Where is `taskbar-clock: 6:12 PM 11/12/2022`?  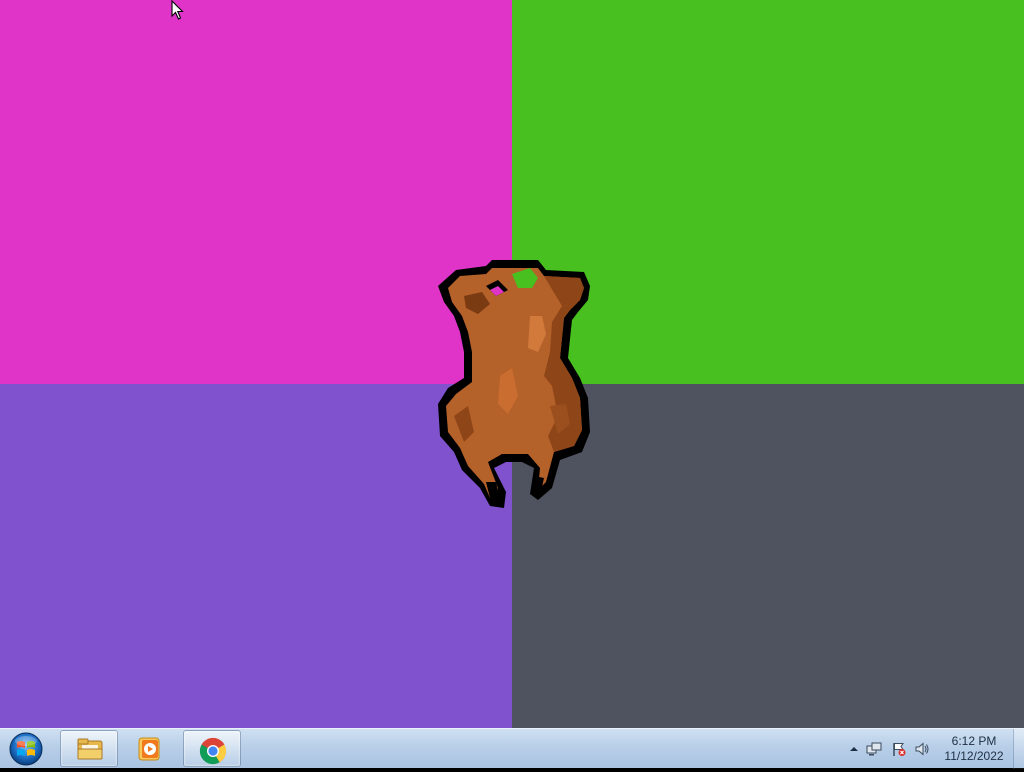
taskbar-clock: 6:12 PM 11/12/2022 is located at coordinates (974, 749).